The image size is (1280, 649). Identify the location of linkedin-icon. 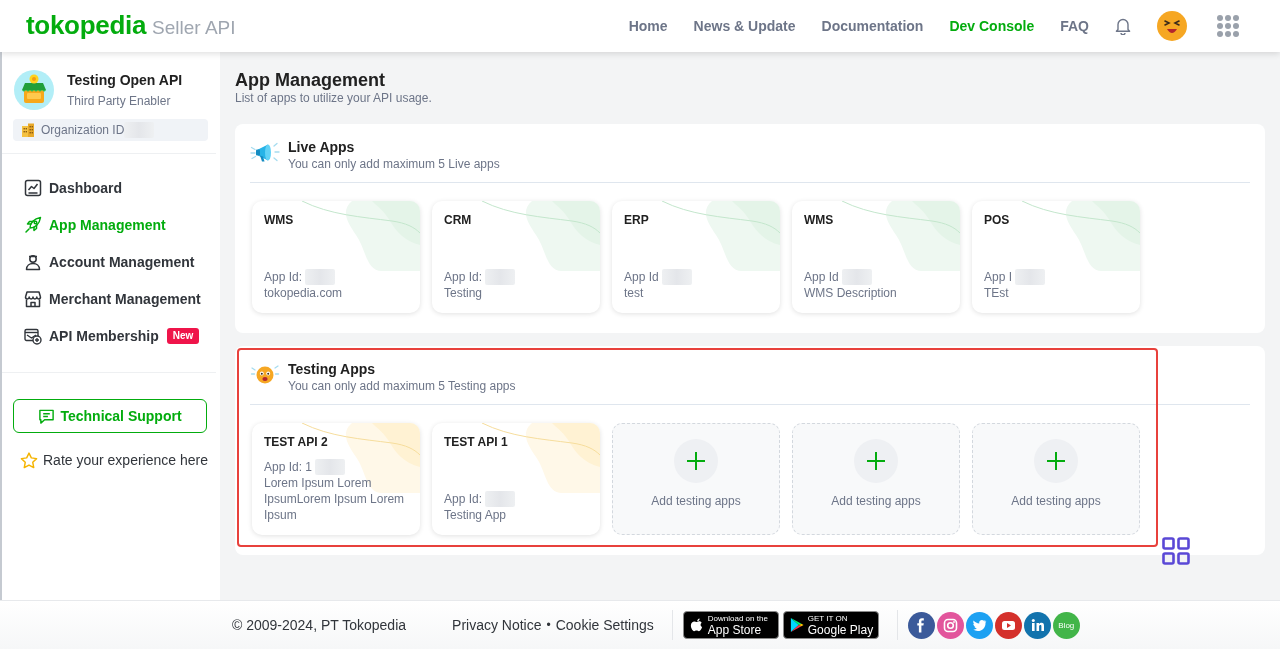
(1037, 625).